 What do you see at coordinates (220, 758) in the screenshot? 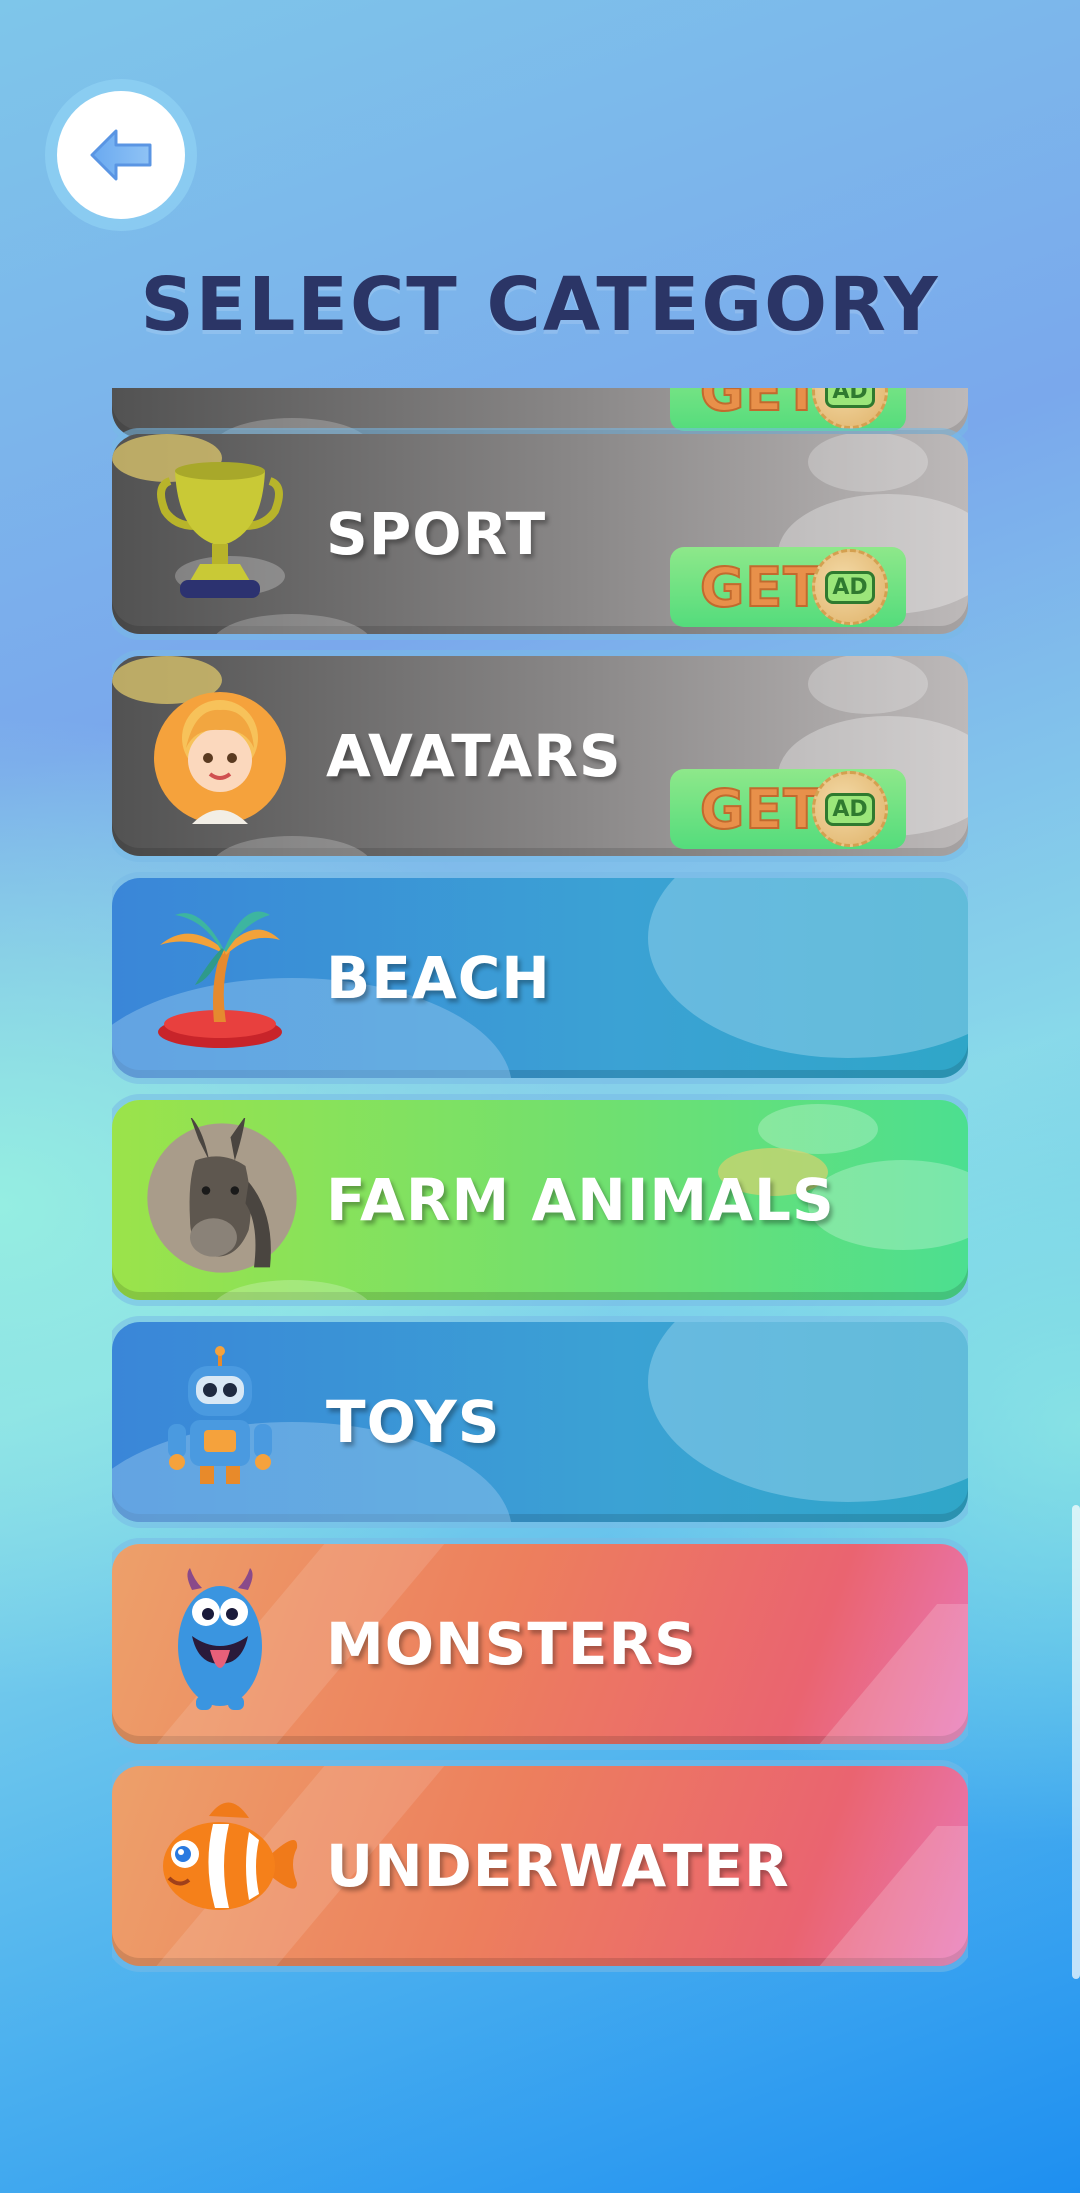
I see `avatar-girl-icon` at bounding box center [220, 758].